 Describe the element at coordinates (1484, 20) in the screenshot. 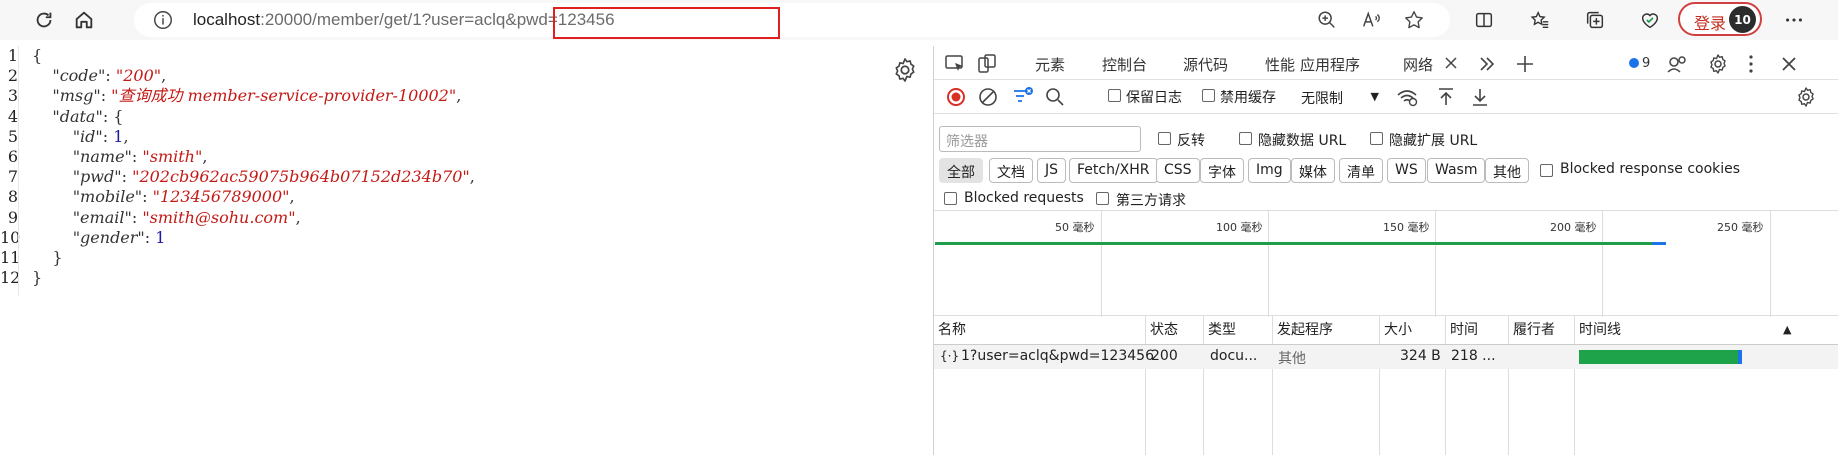

I see `split-screen-icon` at that location.